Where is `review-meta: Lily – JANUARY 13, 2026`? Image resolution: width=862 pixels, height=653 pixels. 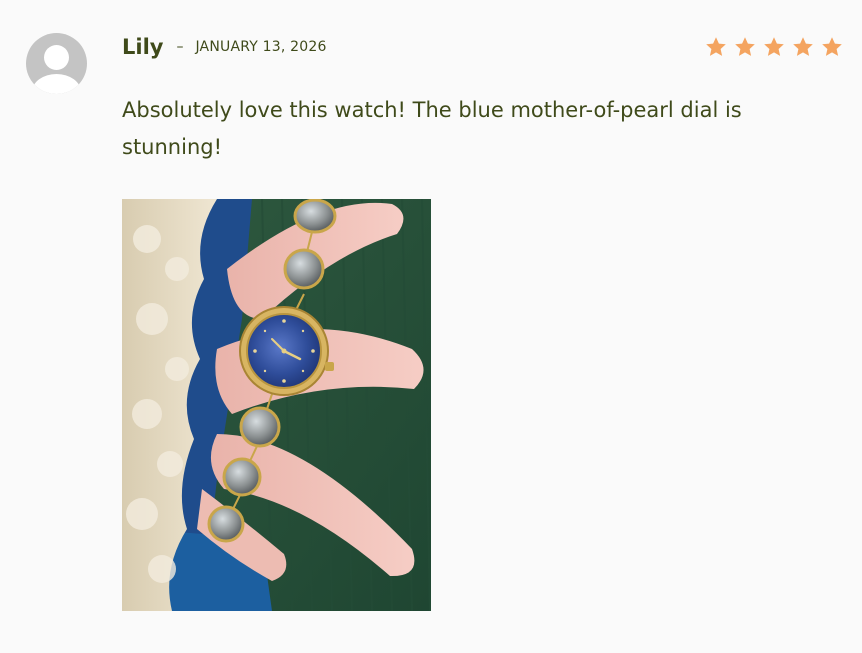
review-meta: Lily – JANUARY 13, 2026 is located at coordinates (224, 47).